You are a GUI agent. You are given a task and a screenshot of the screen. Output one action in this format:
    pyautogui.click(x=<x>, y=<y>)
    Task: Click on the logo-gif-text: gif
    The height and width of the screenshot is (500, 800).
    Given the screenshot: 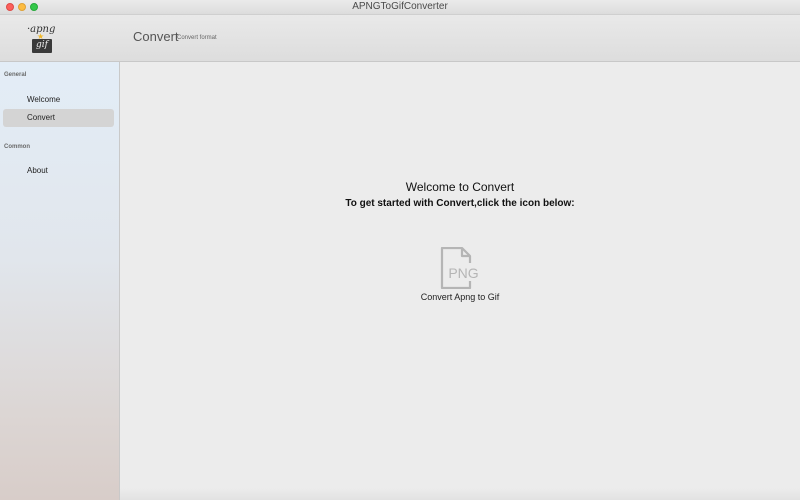 What is the action you would take?
    pyautogui.click(x=42, y=45)
    